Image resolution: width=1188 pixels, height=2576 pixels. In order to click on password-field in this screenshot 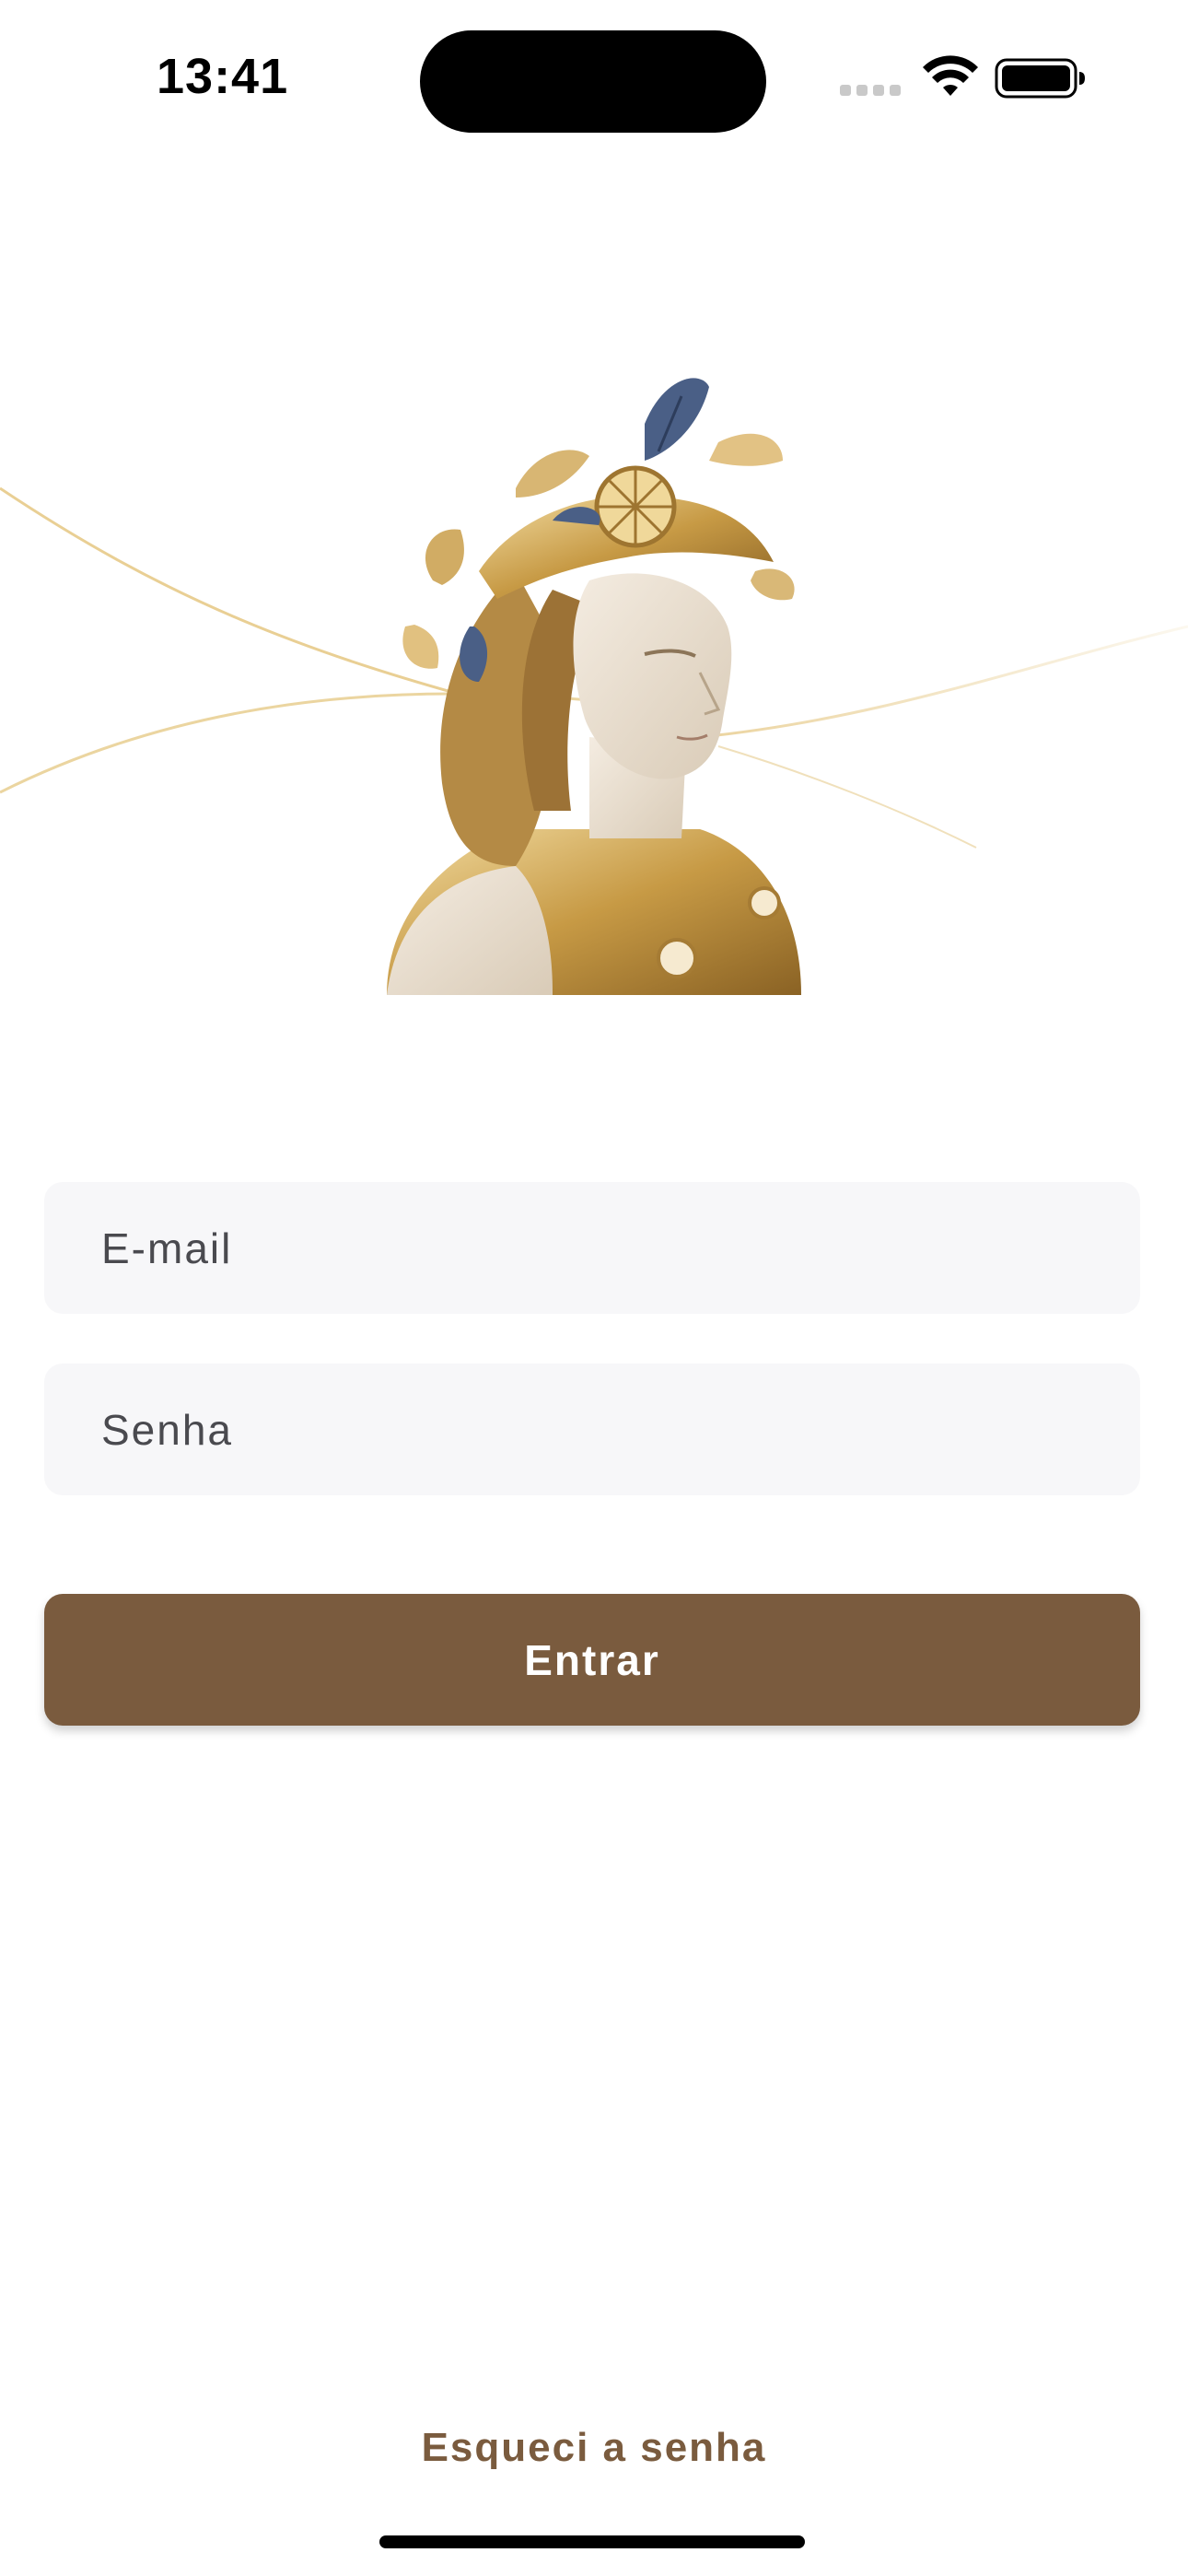, I will do `click(592, 1429)`.